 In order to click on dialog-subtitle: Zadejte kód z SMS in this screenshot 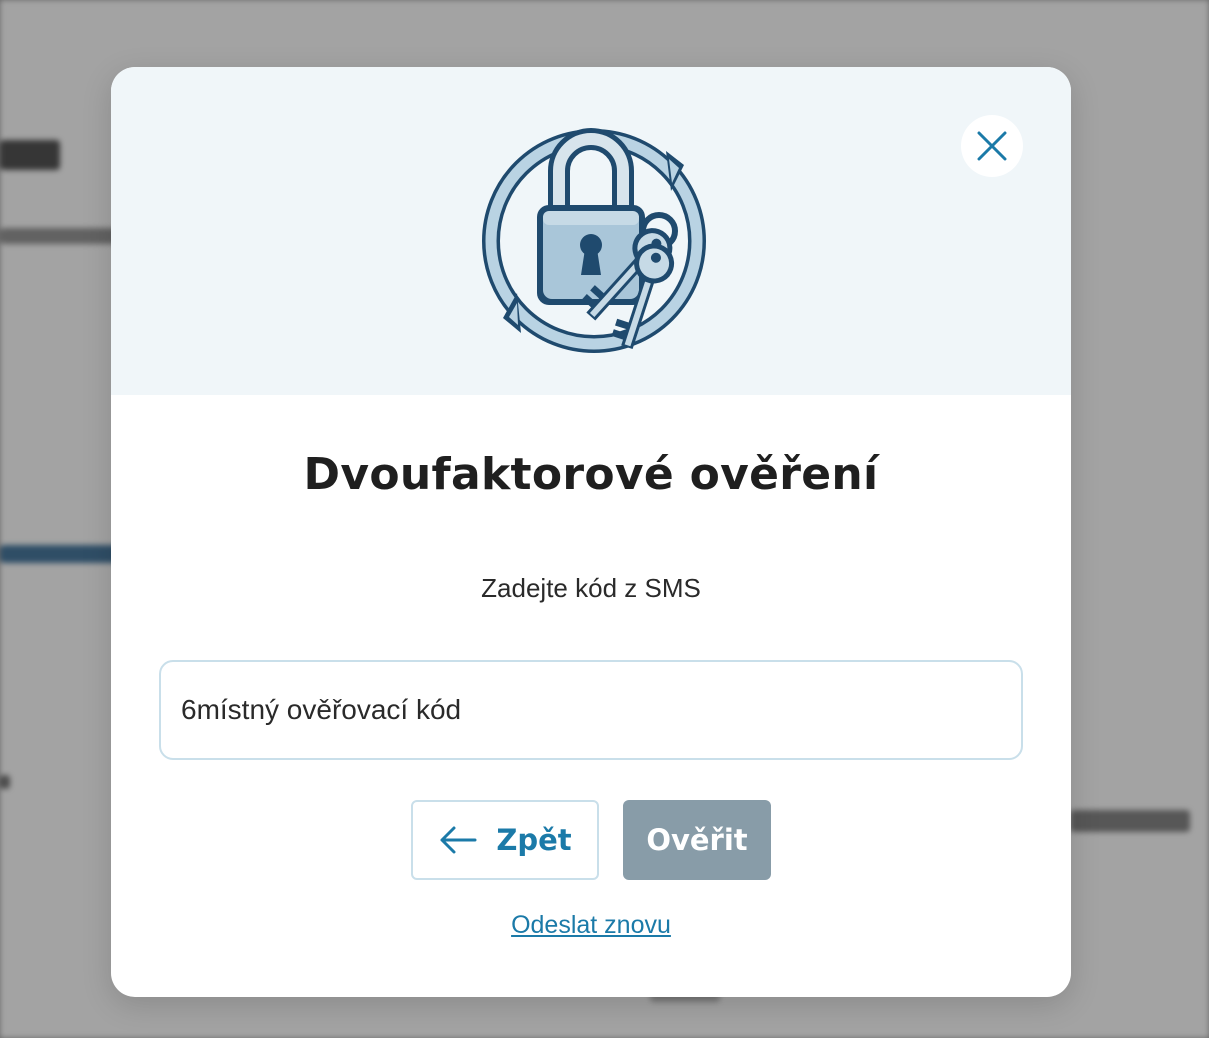, I will do `click(591, 588)`.